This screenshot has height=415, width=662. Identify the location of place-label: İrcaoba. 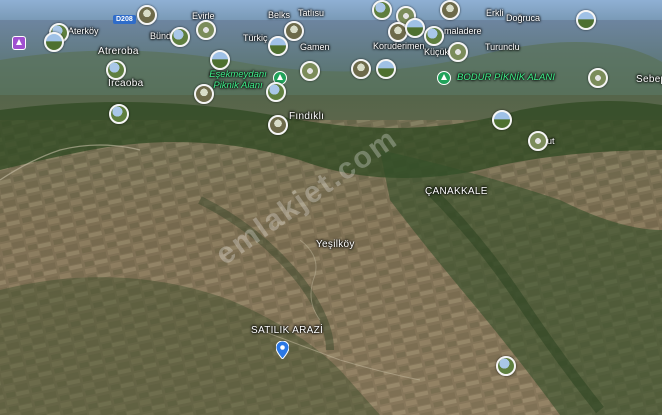
(125, 84).